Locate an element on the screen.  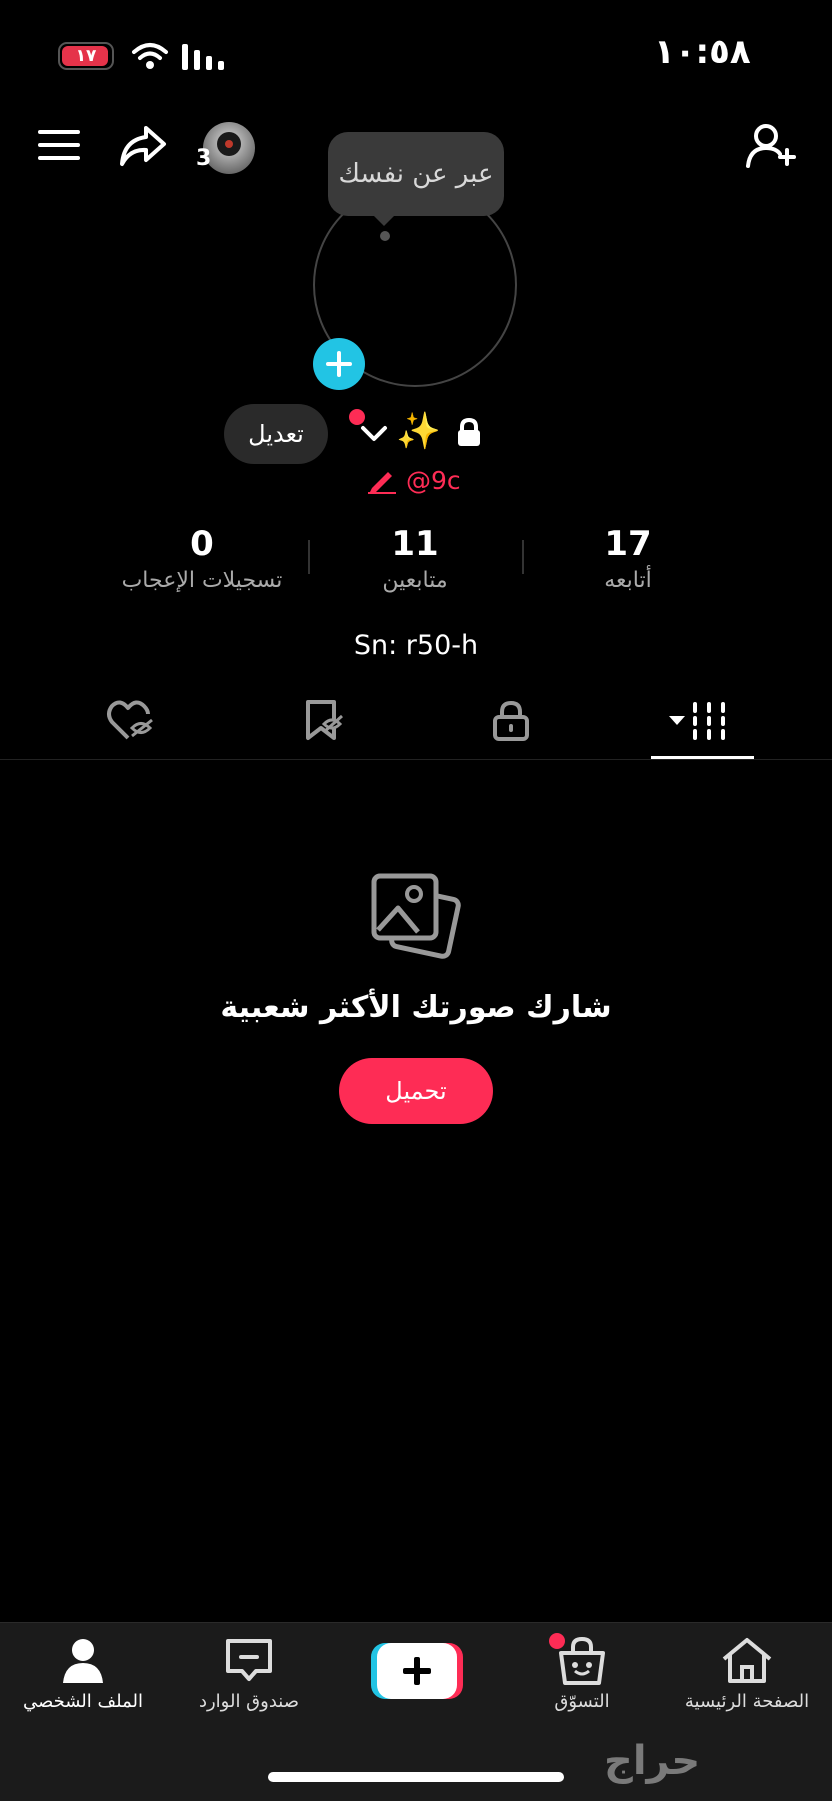
menu-icon is located at coordinates (59, 145).